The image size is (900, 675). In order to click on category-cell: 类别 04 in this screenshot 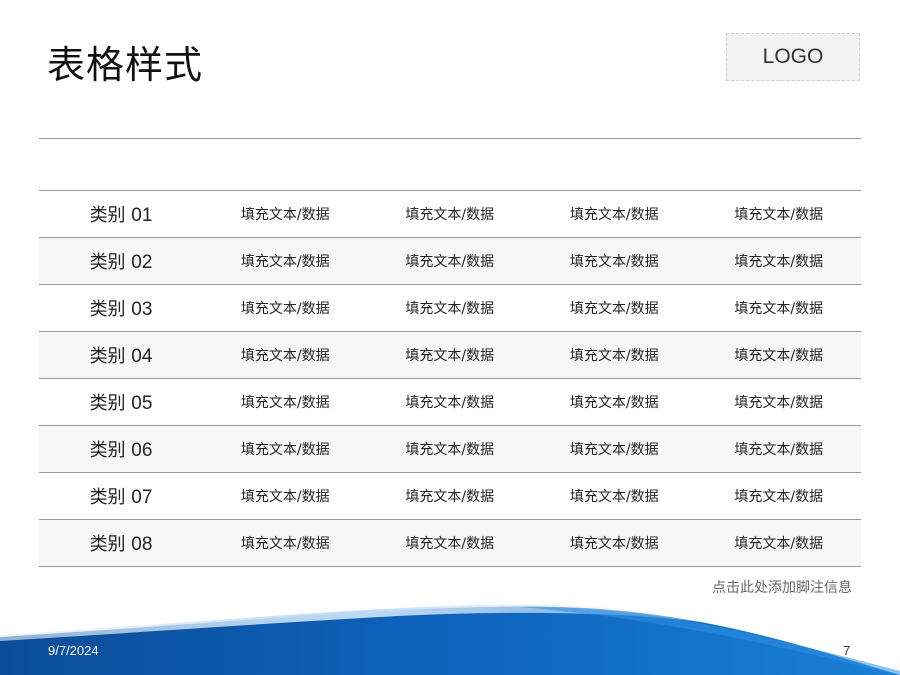, I will do `click(121, 356)`.